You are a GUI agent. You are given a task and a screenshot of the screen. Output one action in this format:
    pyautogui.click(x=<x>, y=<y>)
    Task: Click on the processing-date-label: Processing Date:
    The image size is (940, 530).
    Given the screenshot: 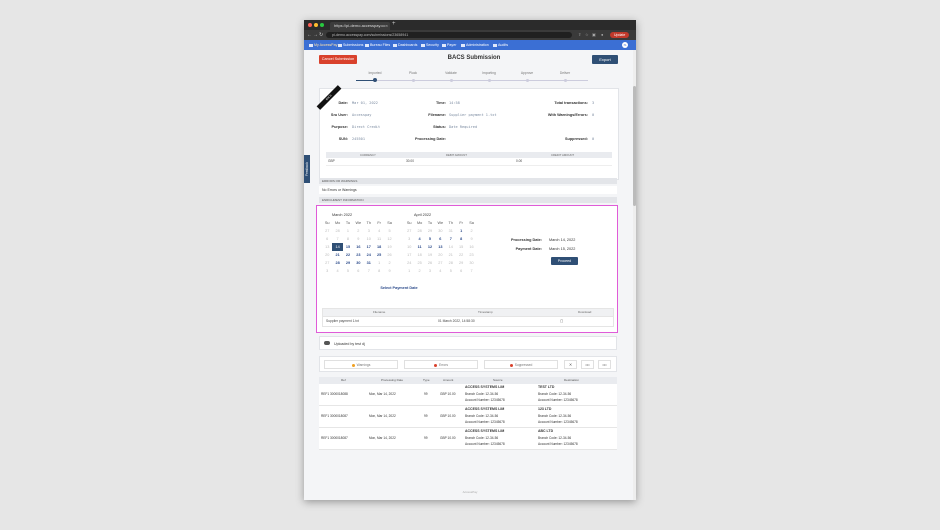 What is the action you would take?
    pyautogui.click(x=526, y=240)
    